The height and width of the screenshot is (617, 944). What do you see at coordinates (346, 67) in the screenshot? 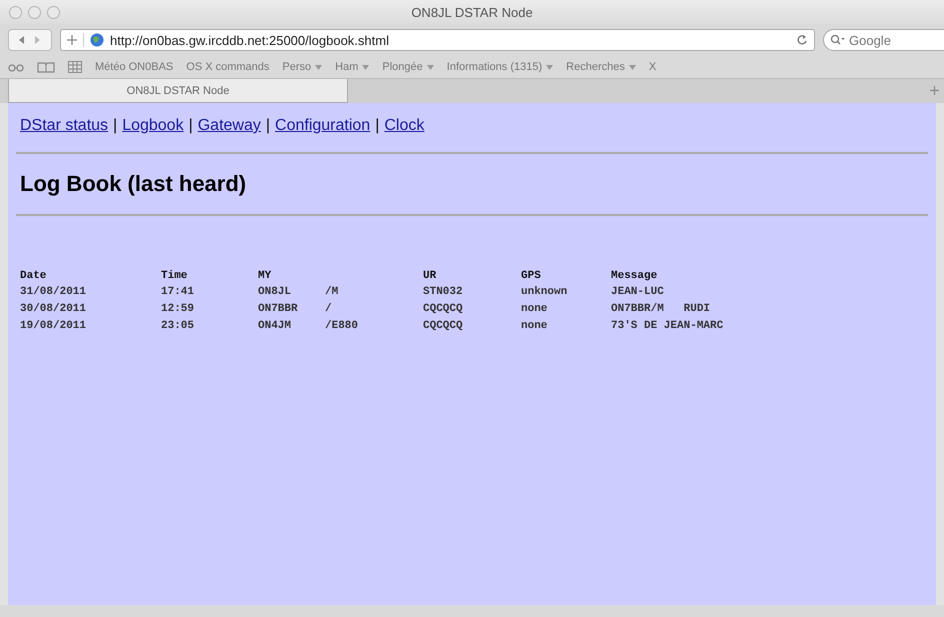
I see `bookmark-item: Ham` at bounding box center [346, 67].